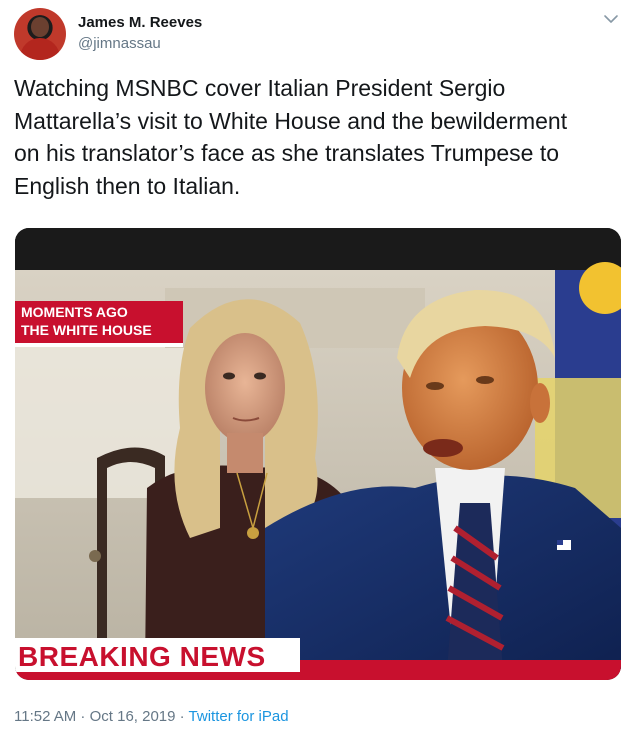 This screenshot has height=743, width=634. I want to click on timestamp: 11:52 AM · Oct 16, 2019 ·, so click(101, 716).